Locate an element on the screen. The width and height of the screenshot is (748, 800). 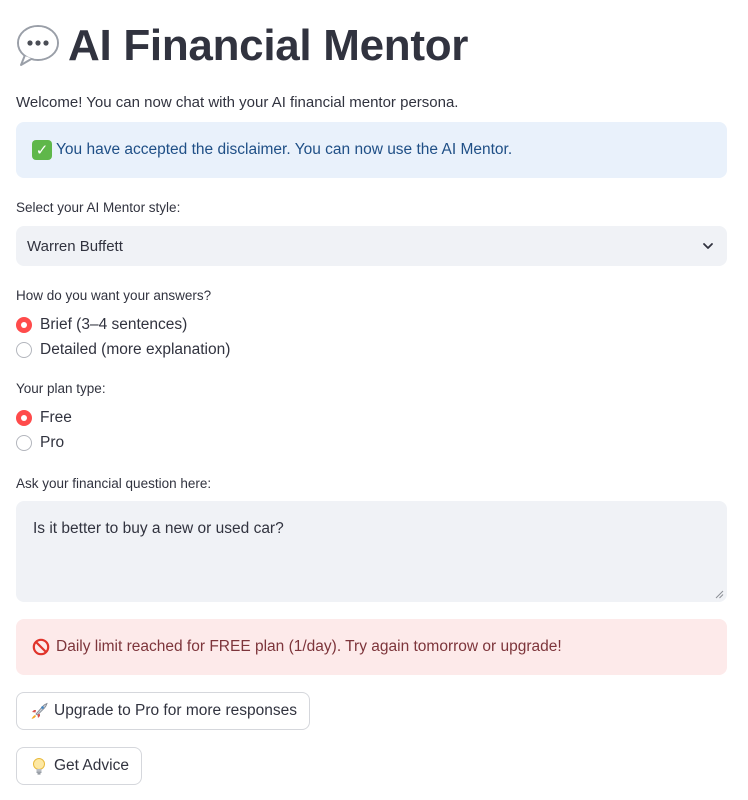
plan-type-label: Your plan type: is located at coordinates (61, 388).